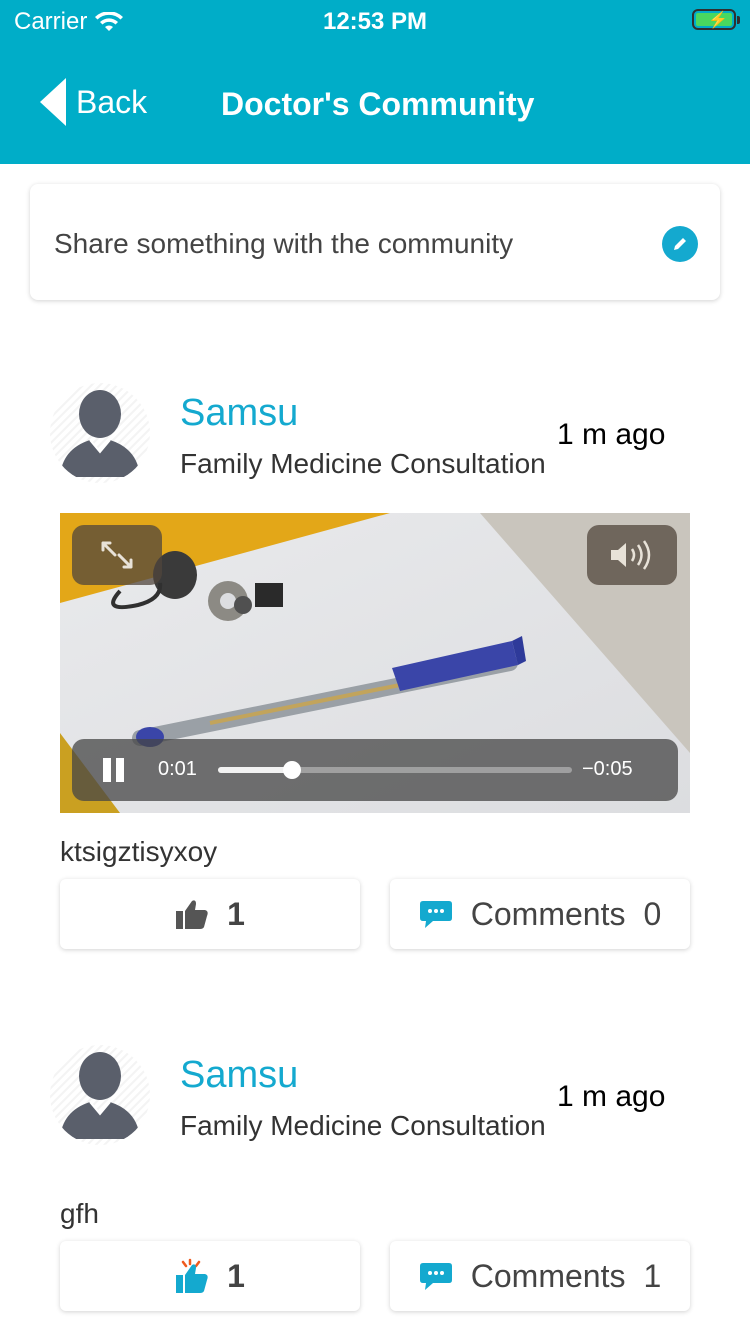 The width and height of the screenshot is (750, 1334). What do you see at coordinates (177, 769) in the screenshot?
I see `video-elapsed: 0:01` at bounding box center [177, 769].